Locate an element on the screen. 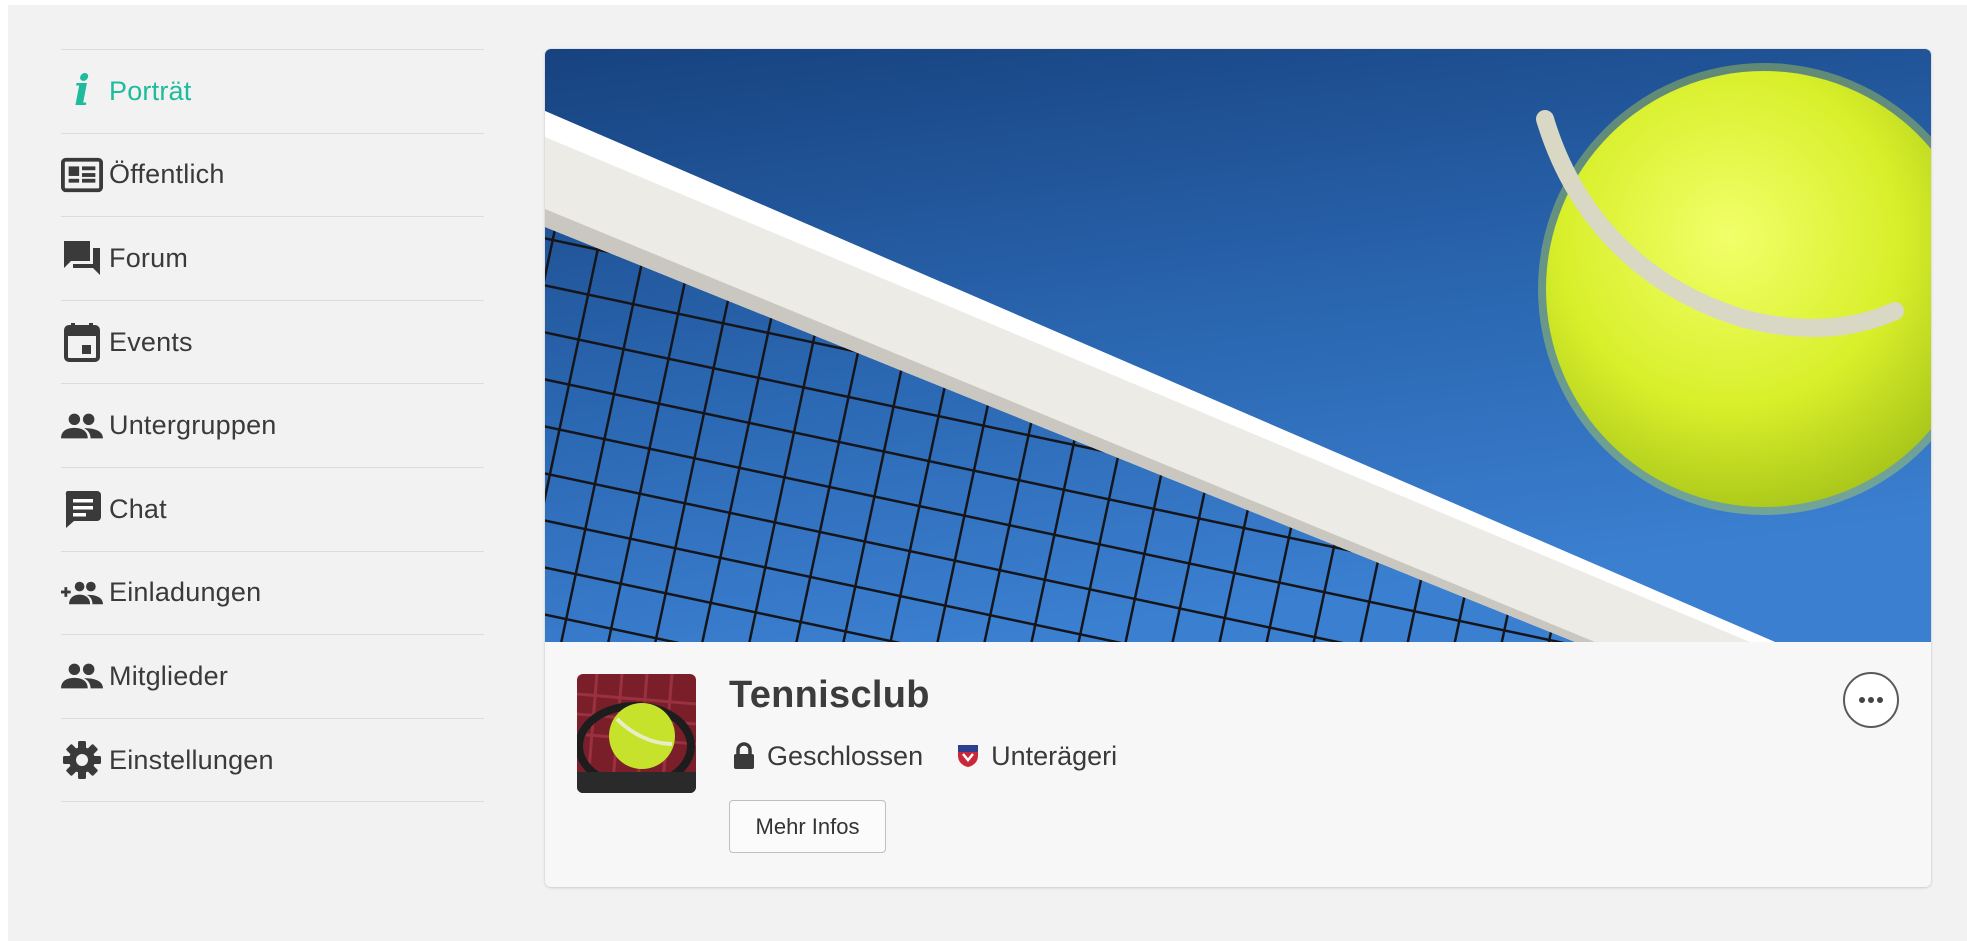  sidebar-item-label: Chat is located at coordinates (138, 508).